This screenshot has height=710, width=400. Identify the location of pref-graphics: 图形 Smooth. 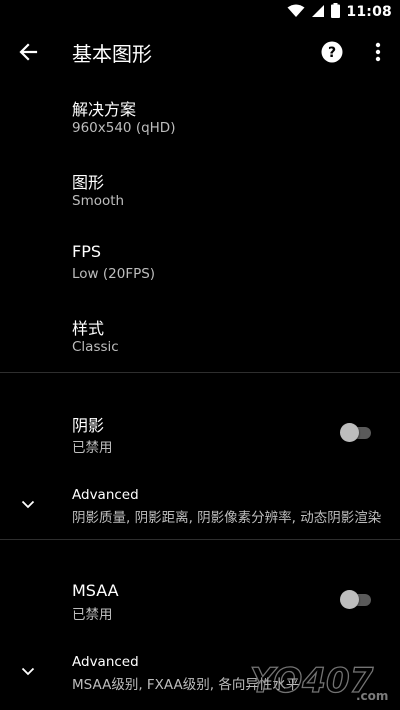
(200, 193).